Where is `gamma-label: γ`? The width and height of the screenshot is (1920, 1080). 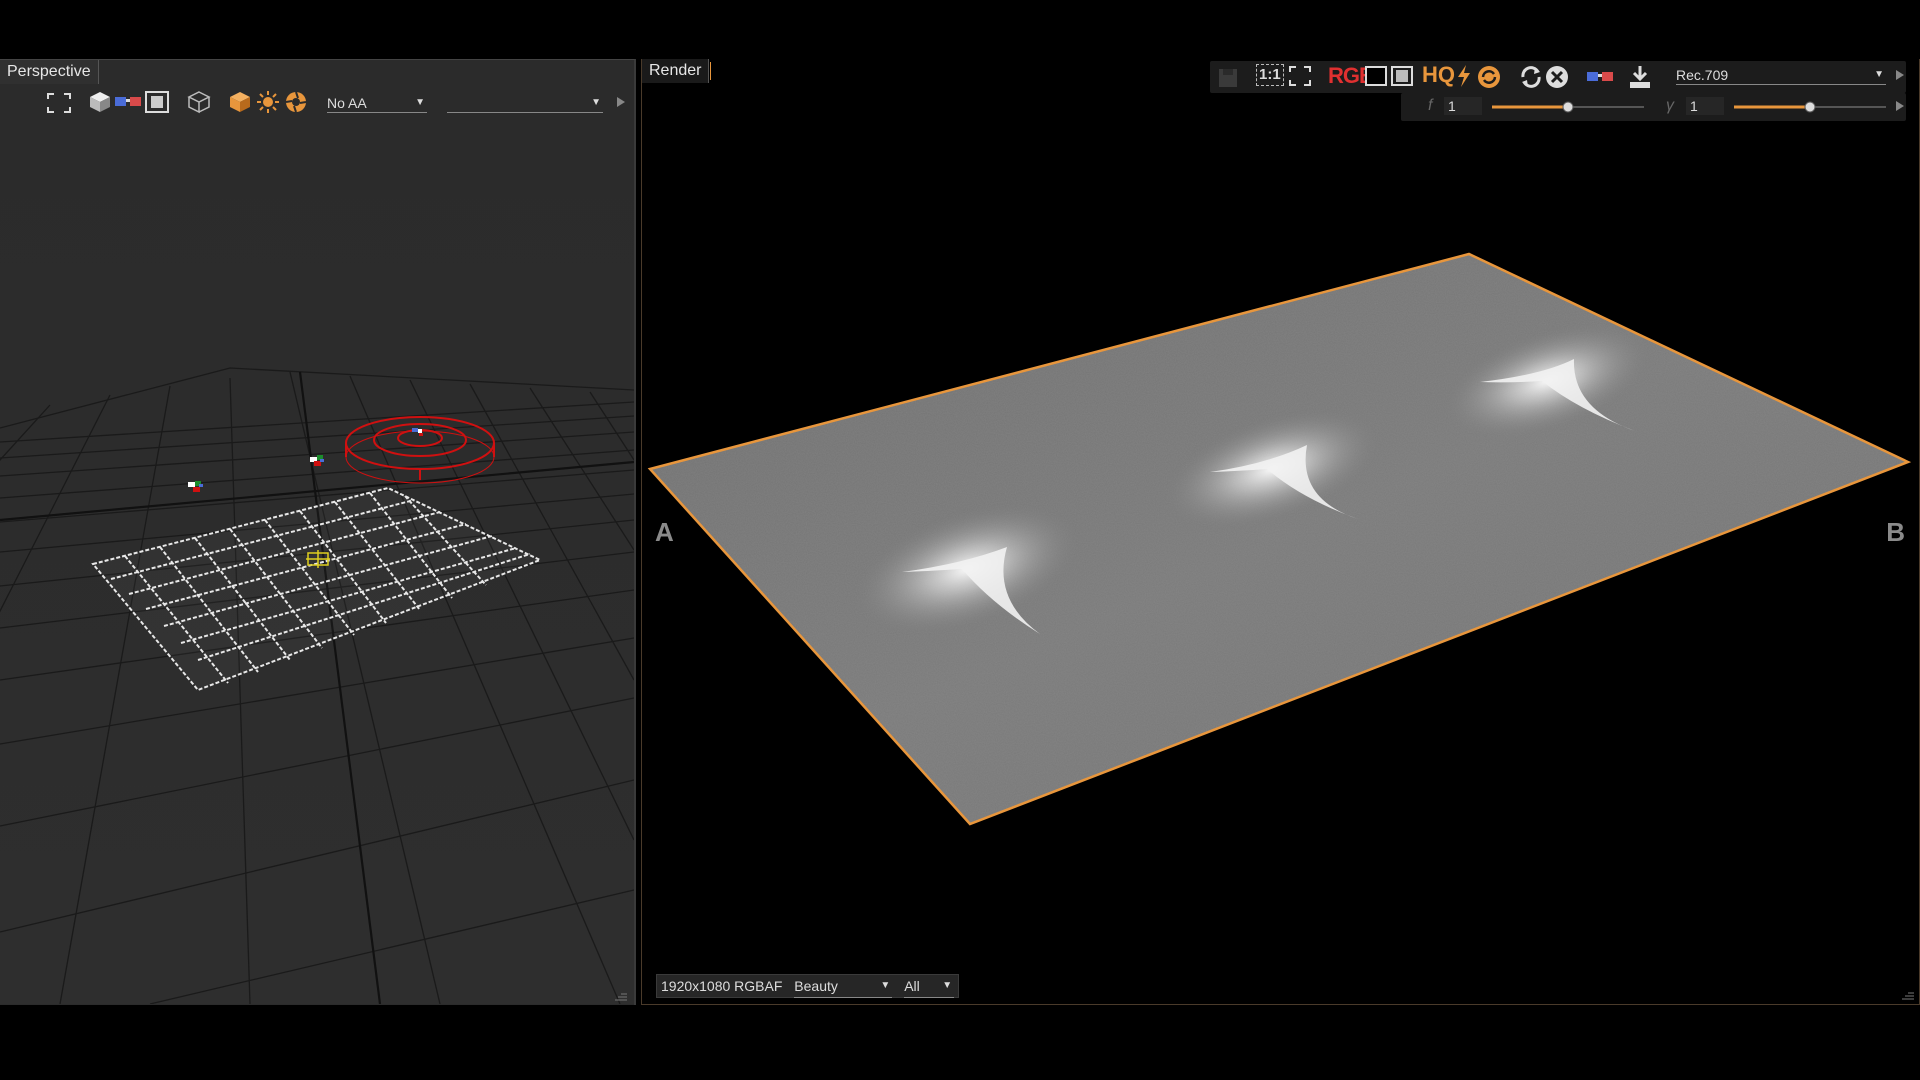
gamma-label: γ is located at coordinates (1670, 105).